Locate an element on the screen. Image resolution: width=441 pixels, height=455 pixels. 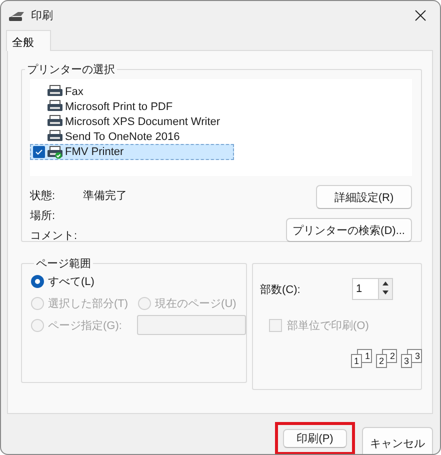
collate-drawing: 1 1 2 2 3 3 is located at coordinates (386, 358).